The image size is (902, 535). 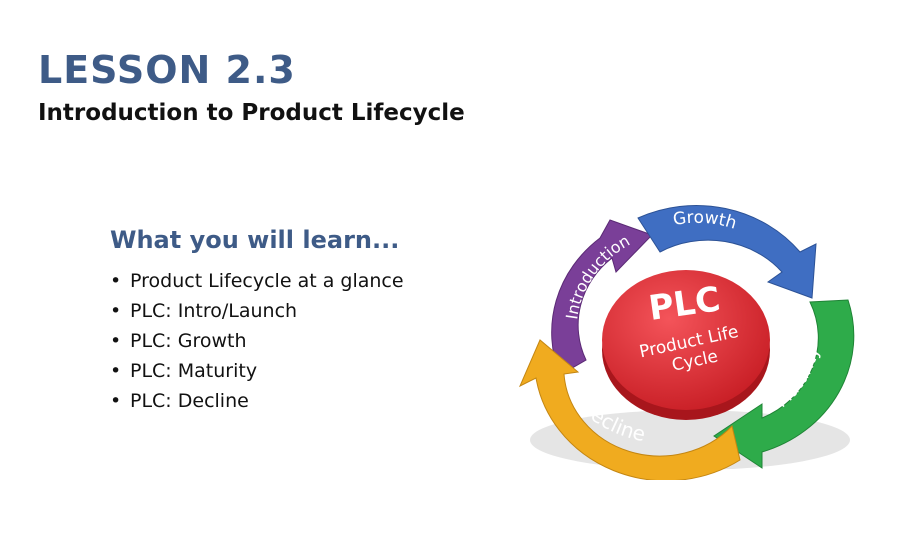 I want to click on list-item: • PLC: Maturity, so click(x=257, y=371).